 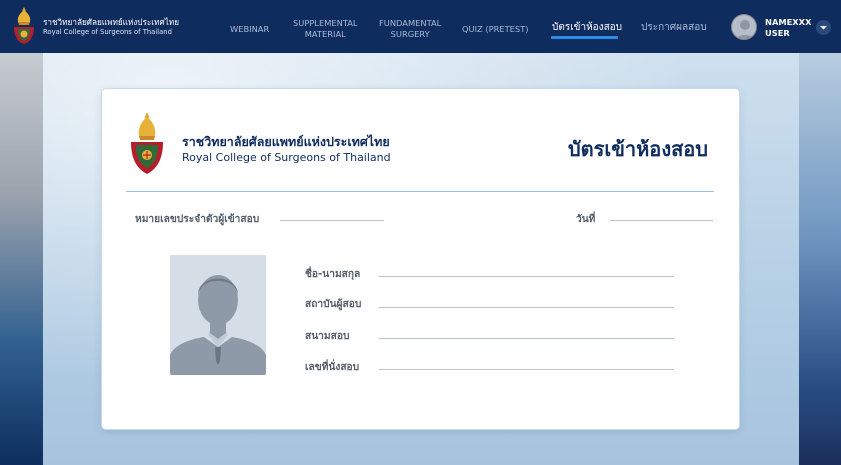 I want to click on name-label: ชื่อ-นามสกุล, so click(x=333, y=274).